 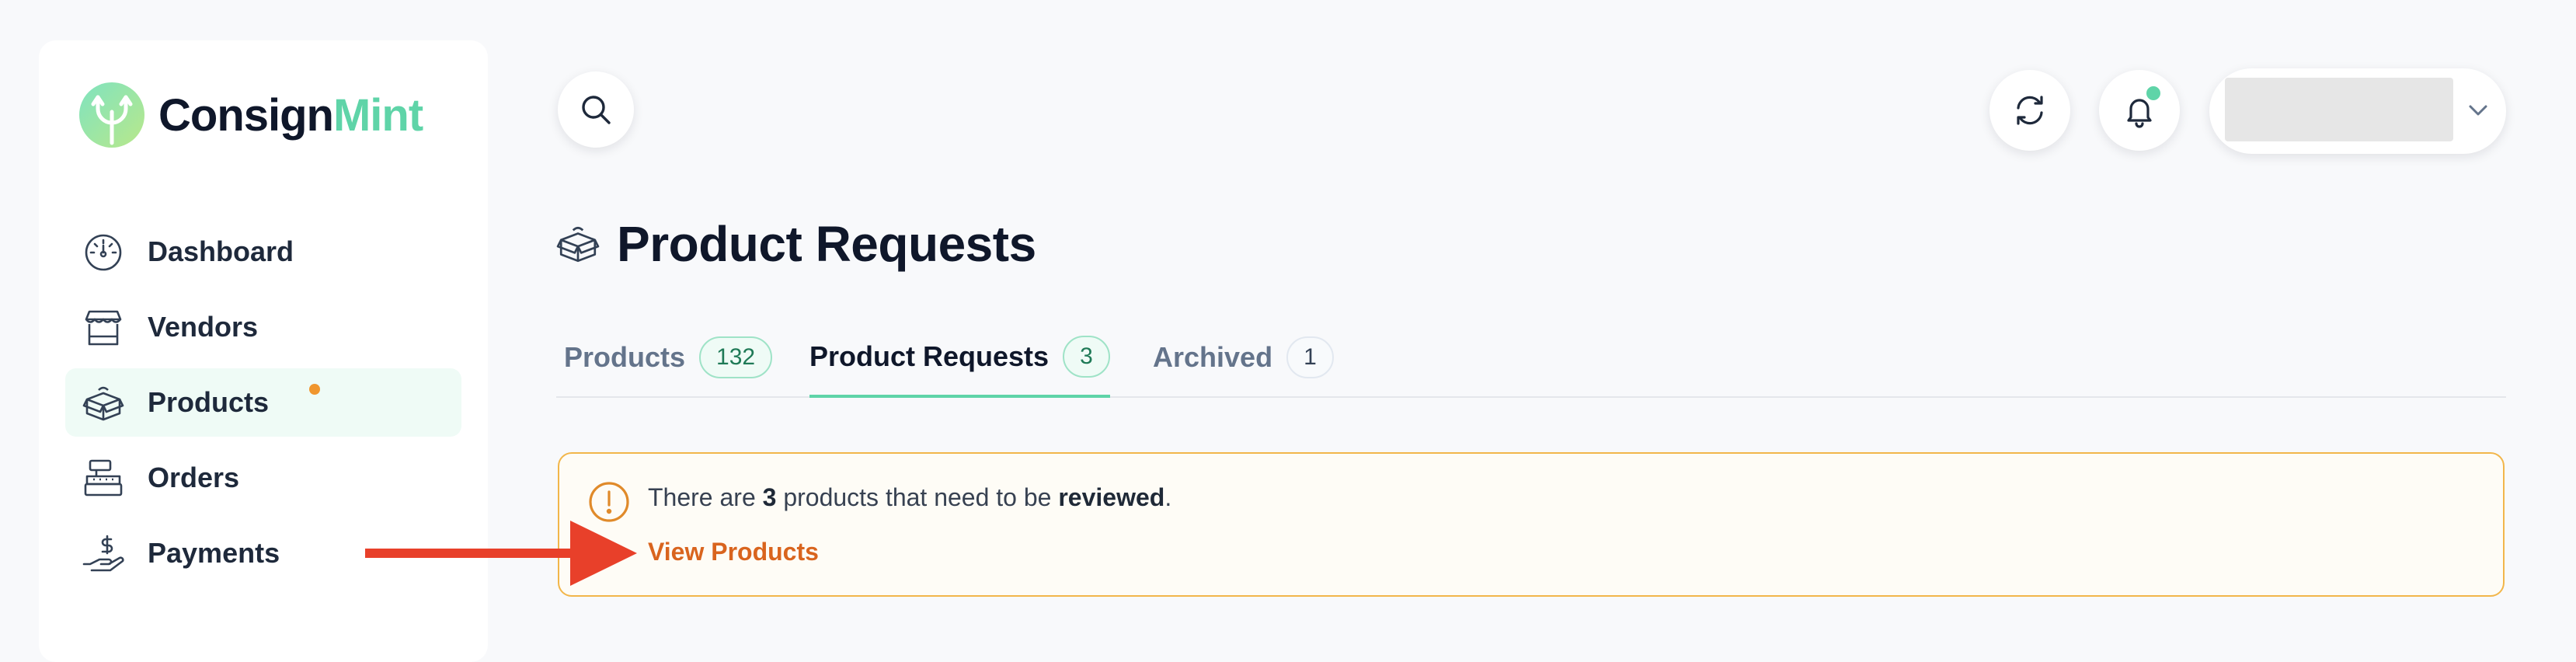 What do you see at coordinates (929, 356) in the screenshot?
I see `tab-label: Product Requests` at bounding box center [929, 356].